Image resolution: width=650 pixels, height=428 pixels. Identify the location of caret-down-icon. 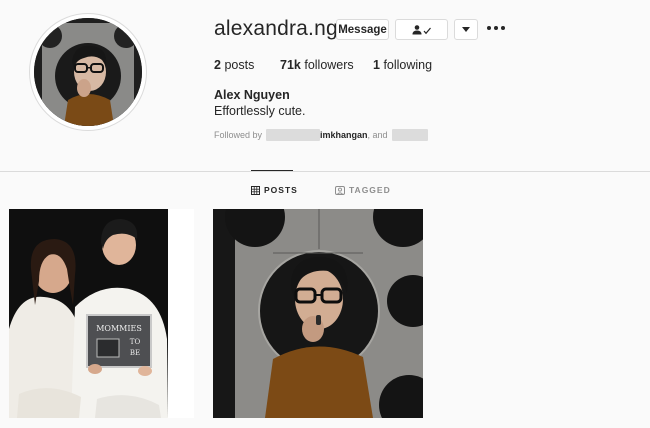
(466, 29).